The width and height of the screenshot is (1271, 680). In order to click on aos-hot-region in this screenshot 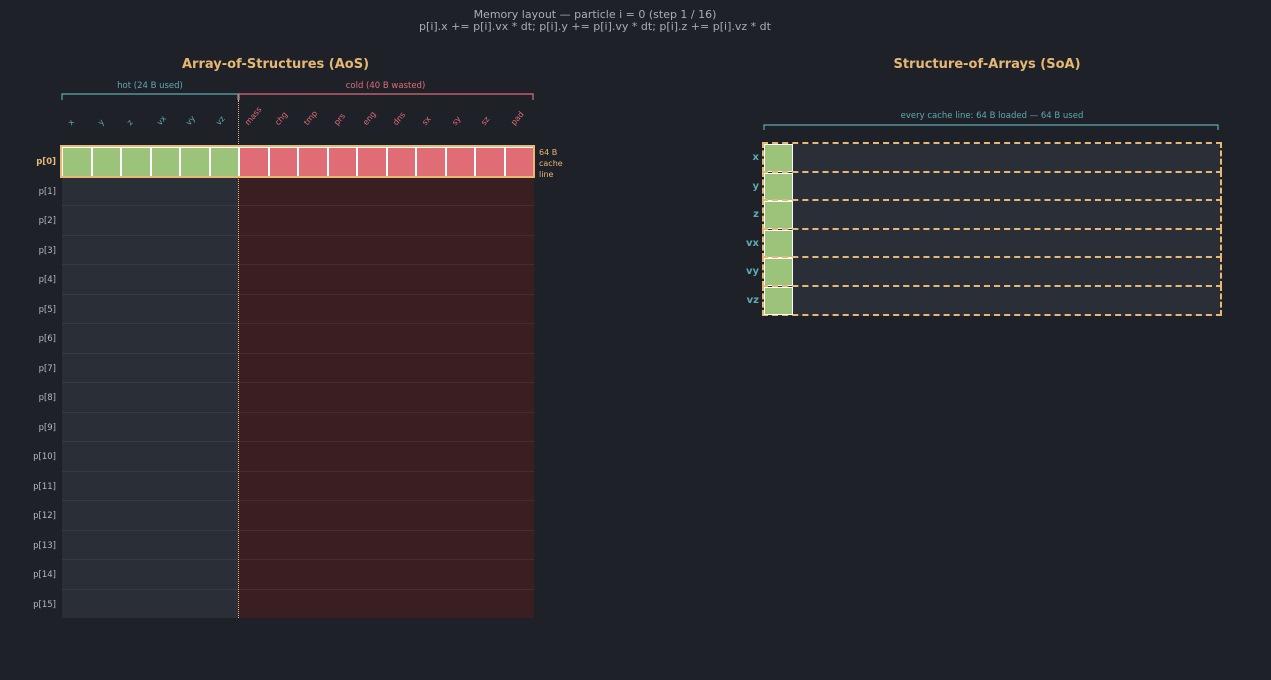, I will do `click(150, 397)`.